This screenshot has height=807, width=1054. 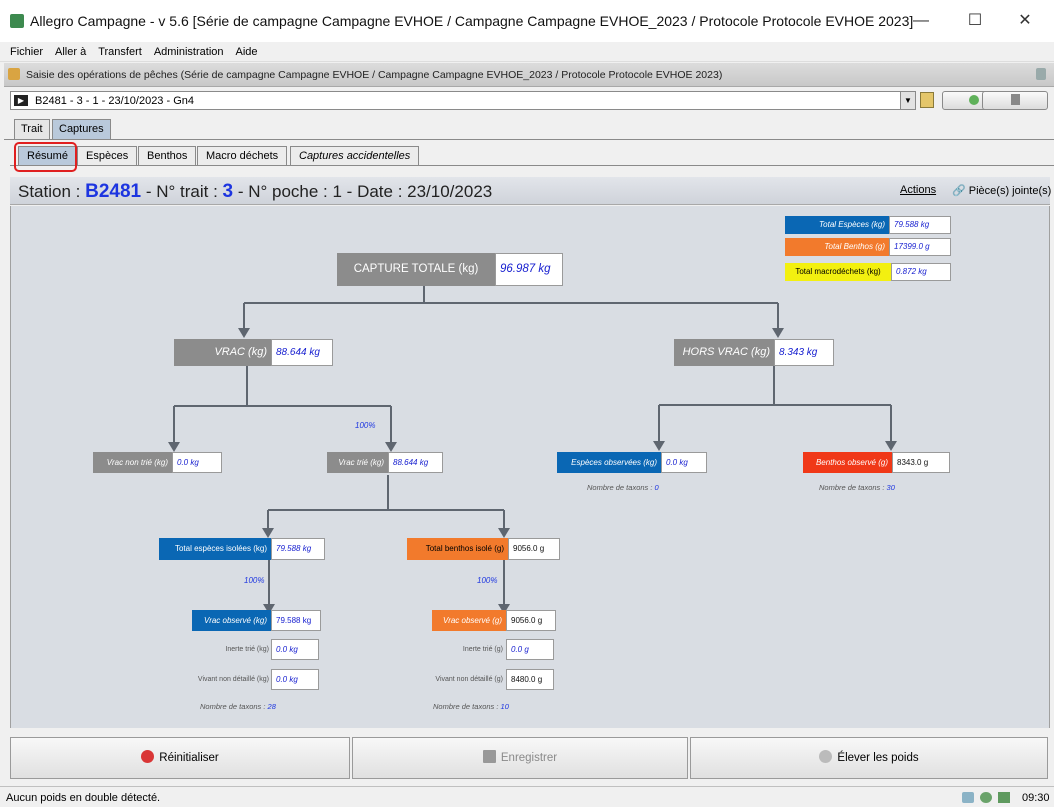 What do you see at coordinates (231, 620) in the screenshot?
I see `vrac-observe-kg-label: Vrac observé (kg)` at bounding box center [231, 620].